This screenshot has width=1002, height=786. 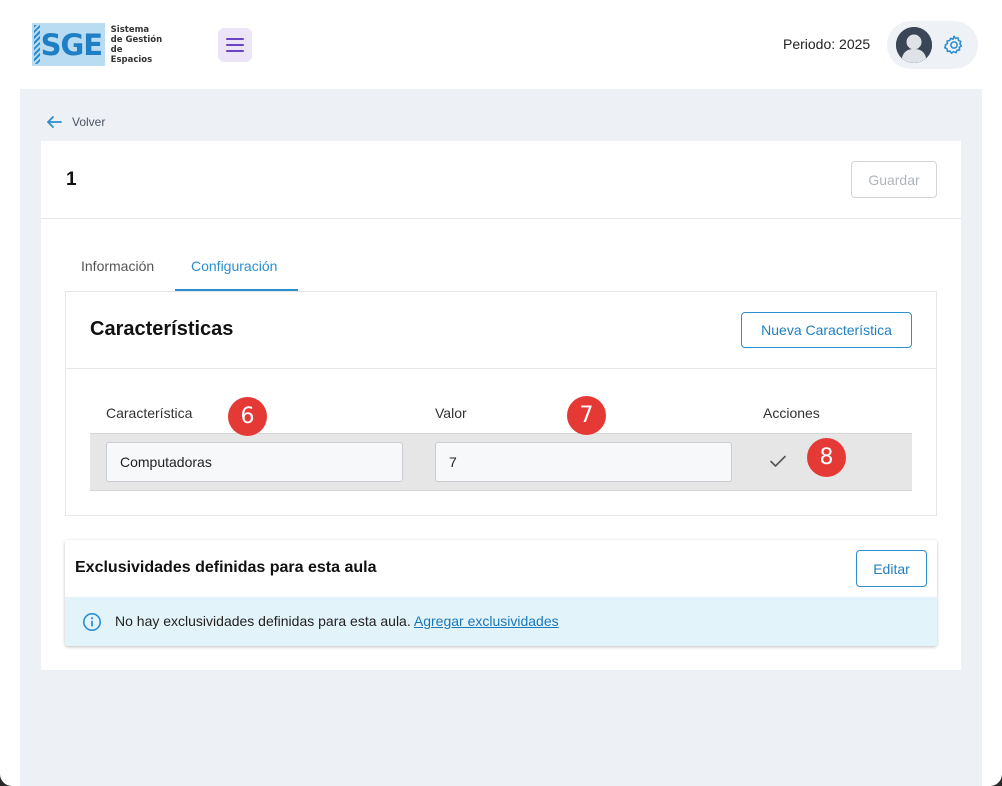 I want to click on hamburger-icon, so click(x=235, y=45).